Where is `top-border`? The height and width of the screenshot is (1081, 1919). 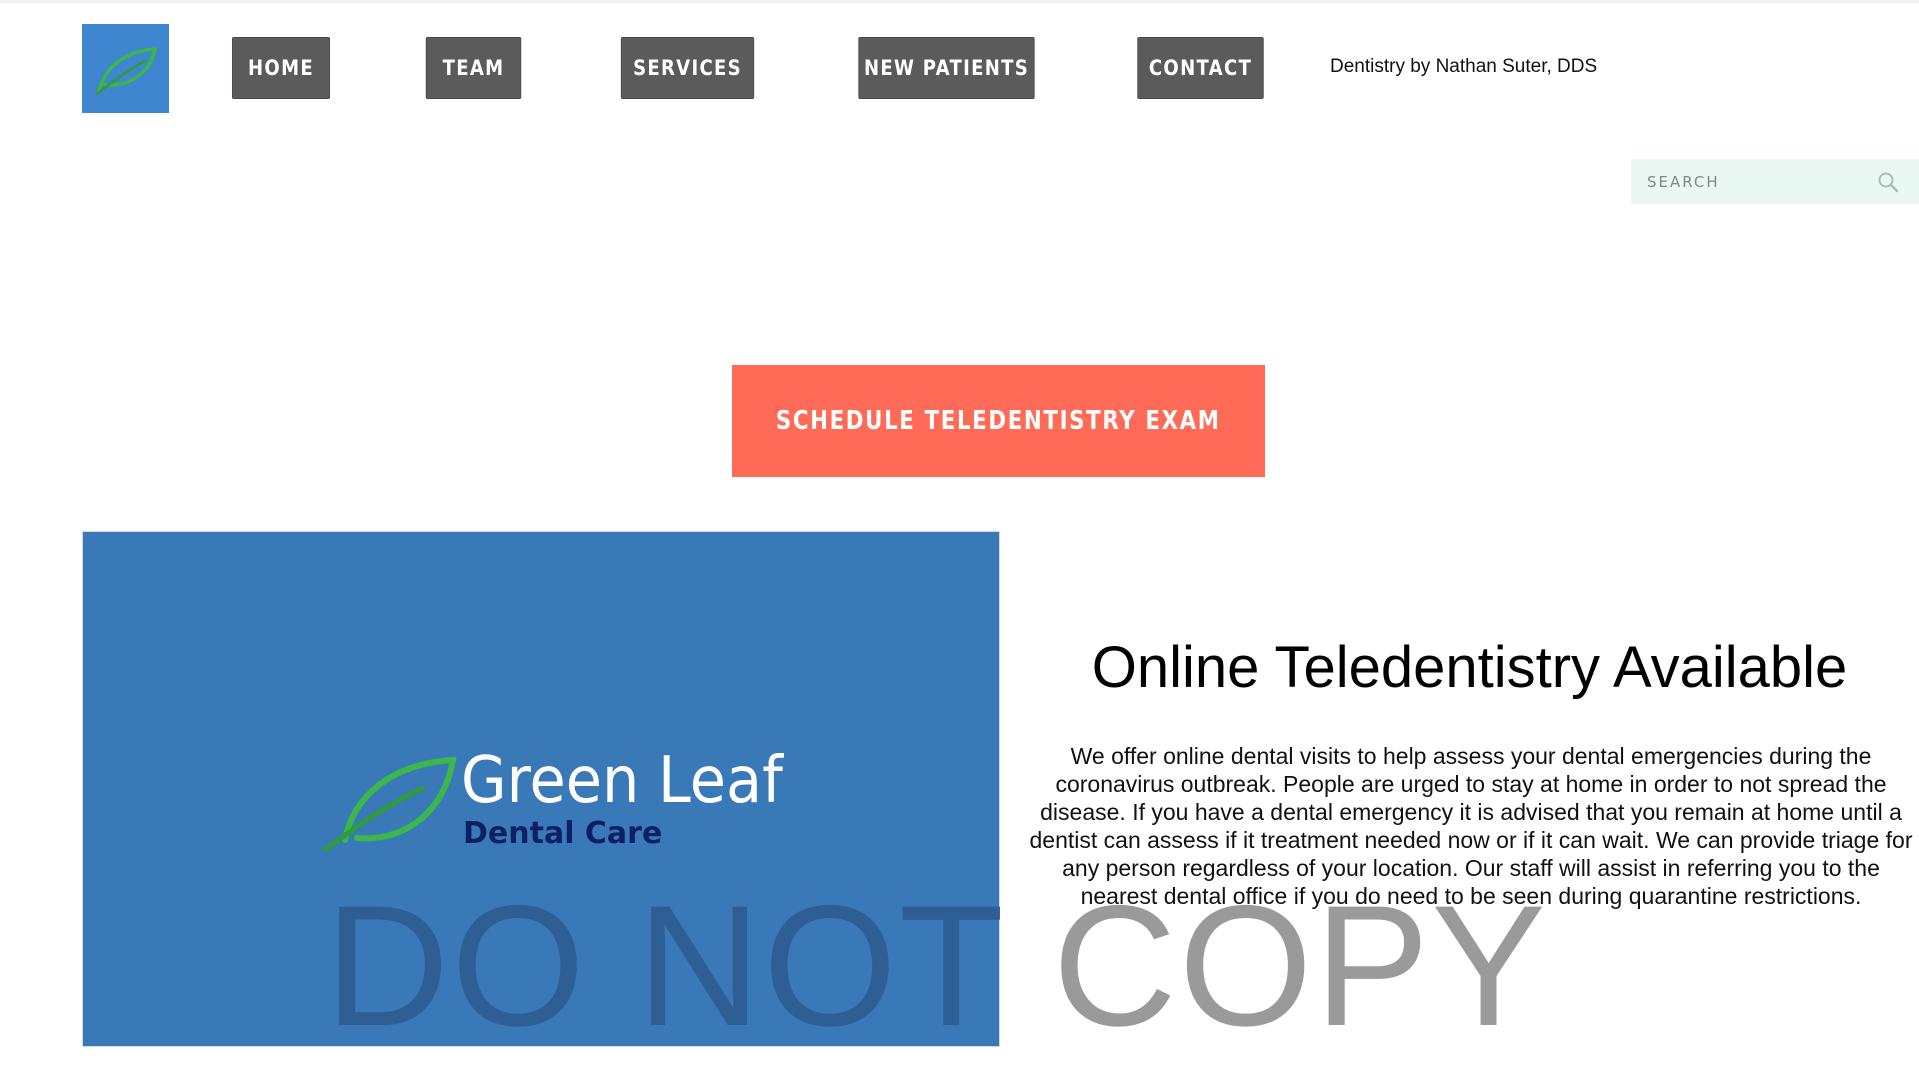 top-border is located at coordinates (959, 1).